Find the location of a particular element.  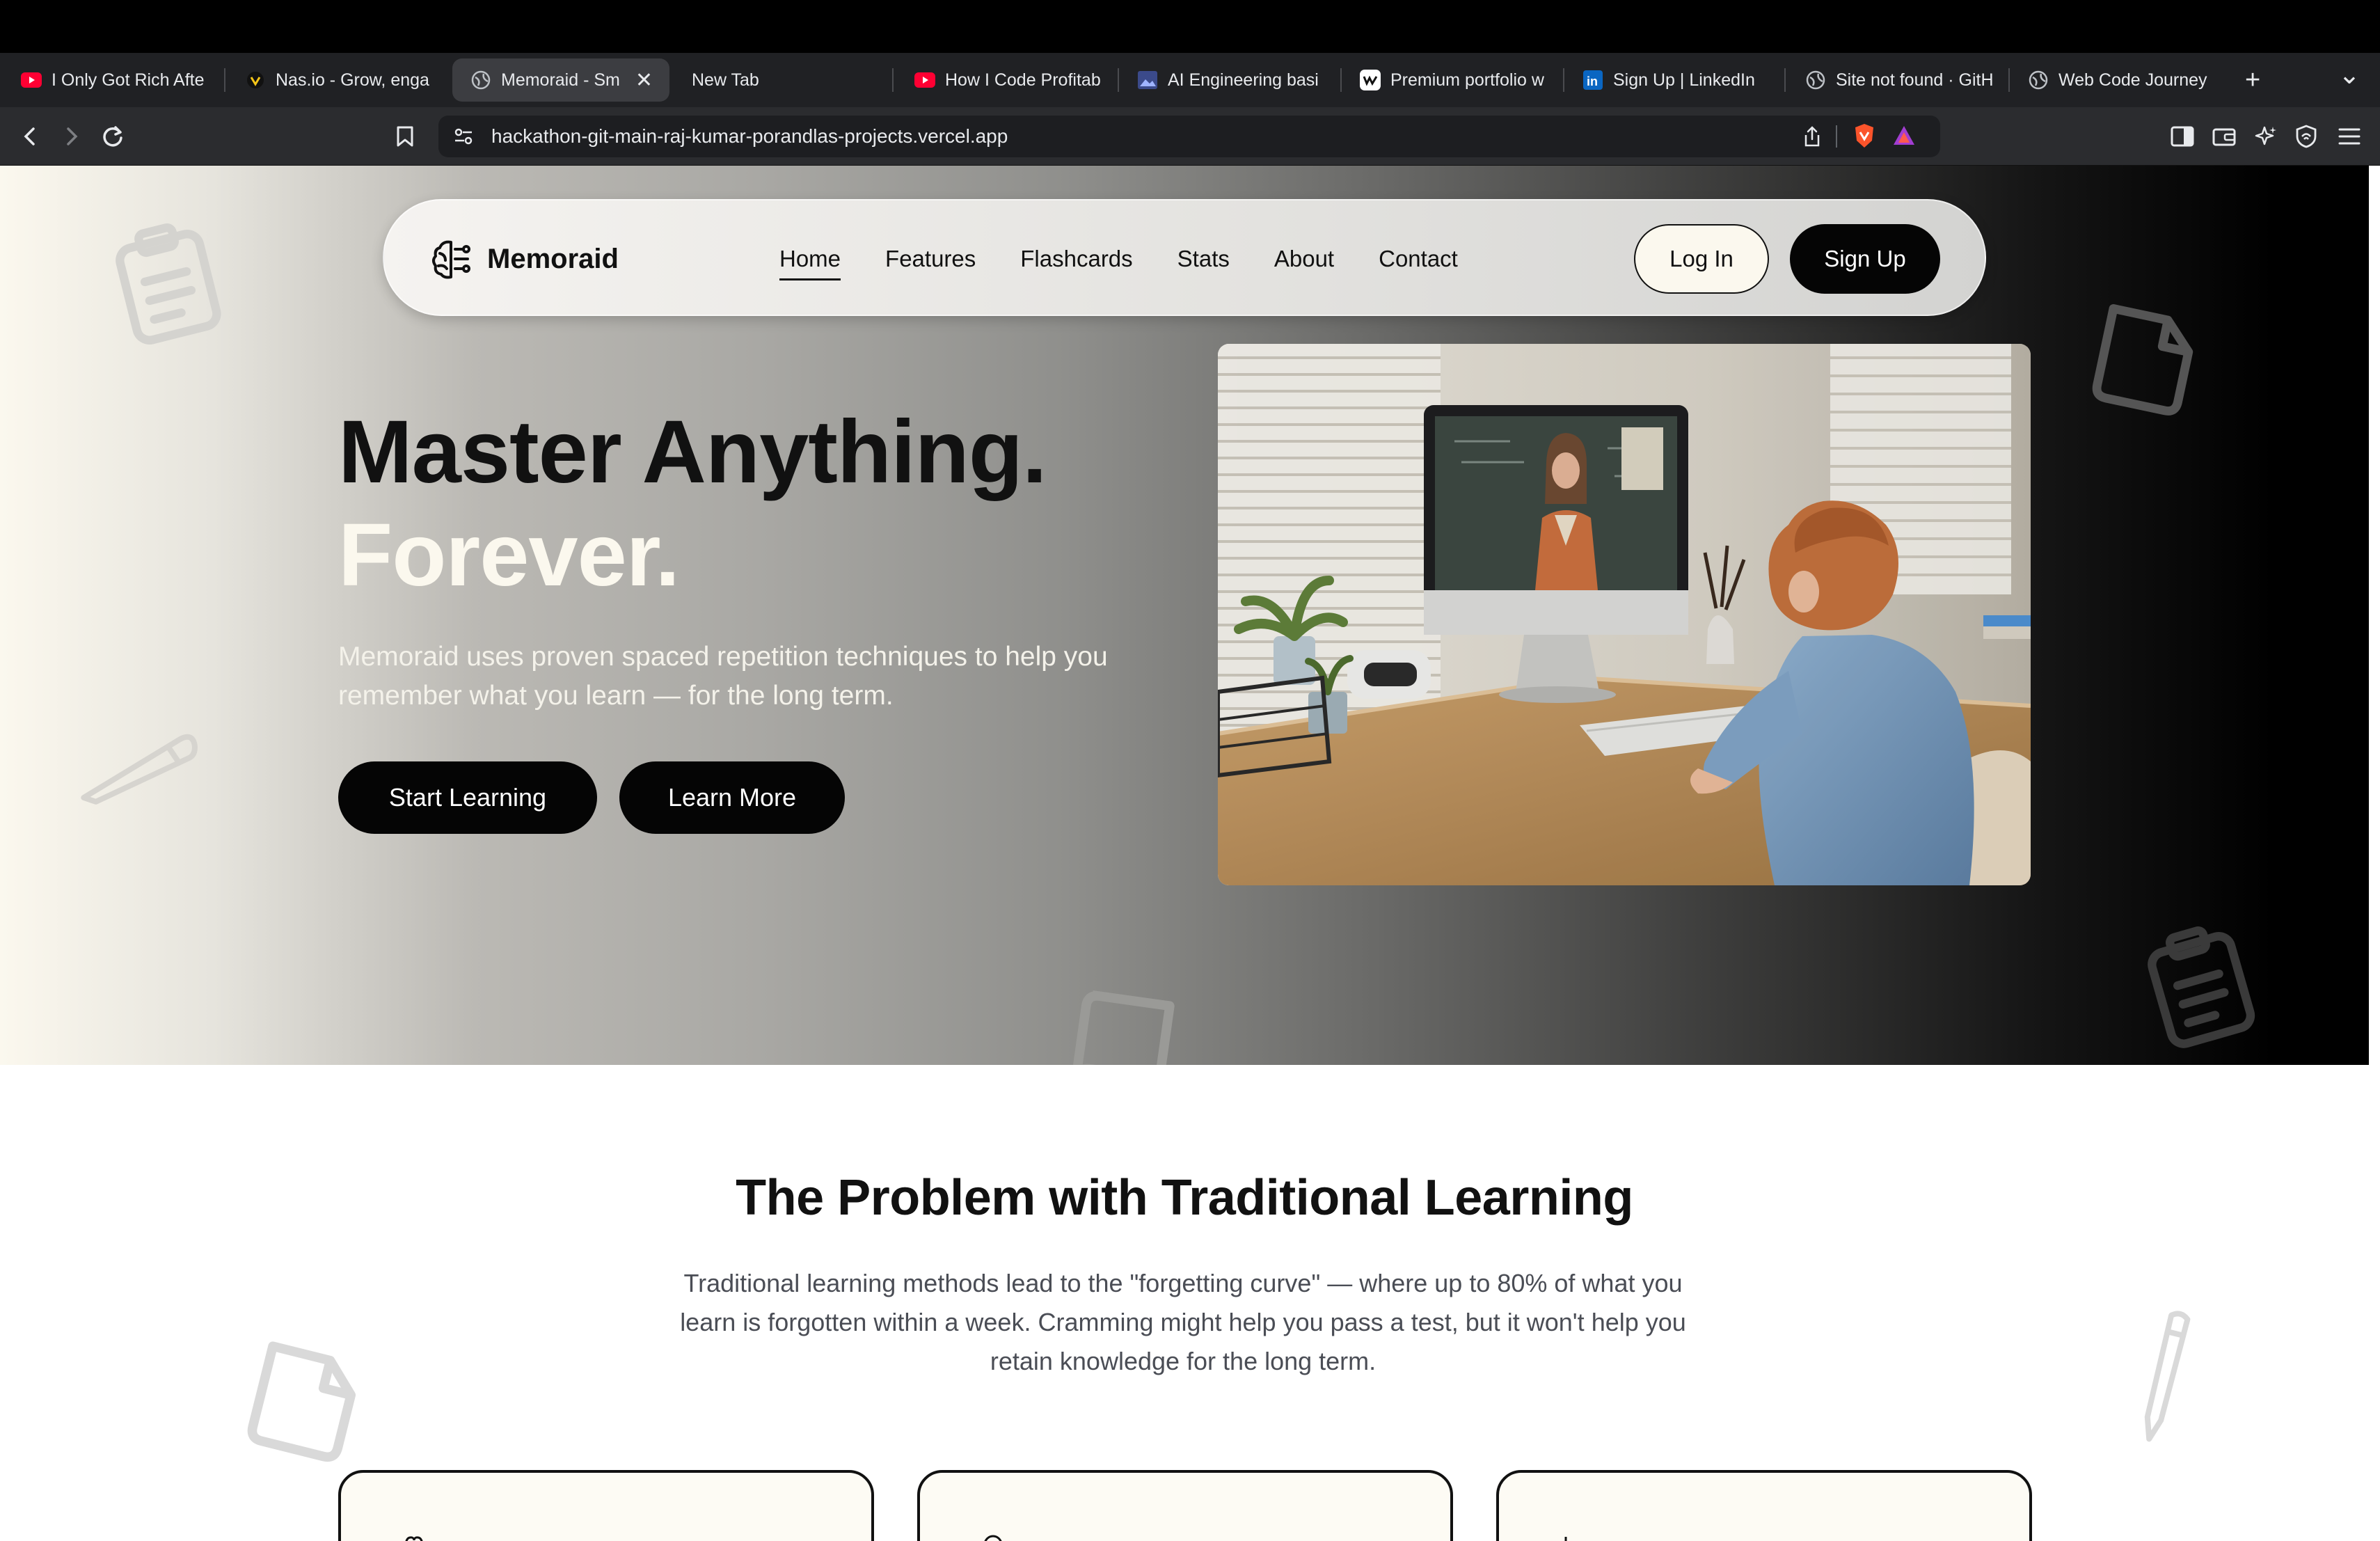

hero-headline-line2: Forever. is located at coordinates (509, 555).